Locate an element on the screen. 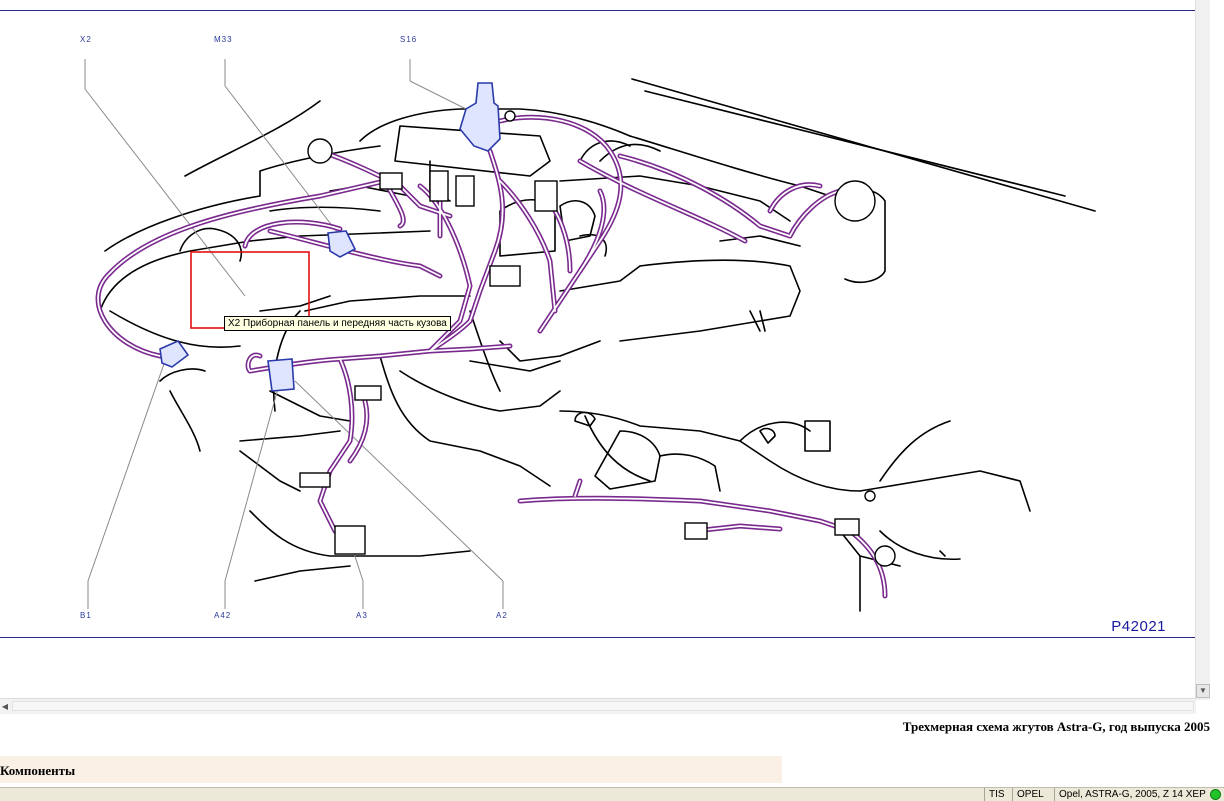 The width and height of the screenshot is (1224, 801). connector-a42-icon is located at coordinates (281, 375).